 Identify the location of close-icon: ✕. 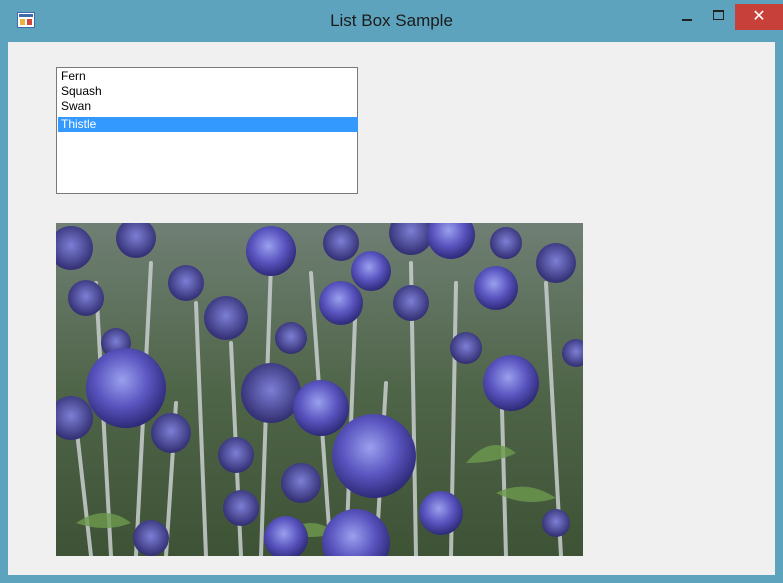
(759, 17).